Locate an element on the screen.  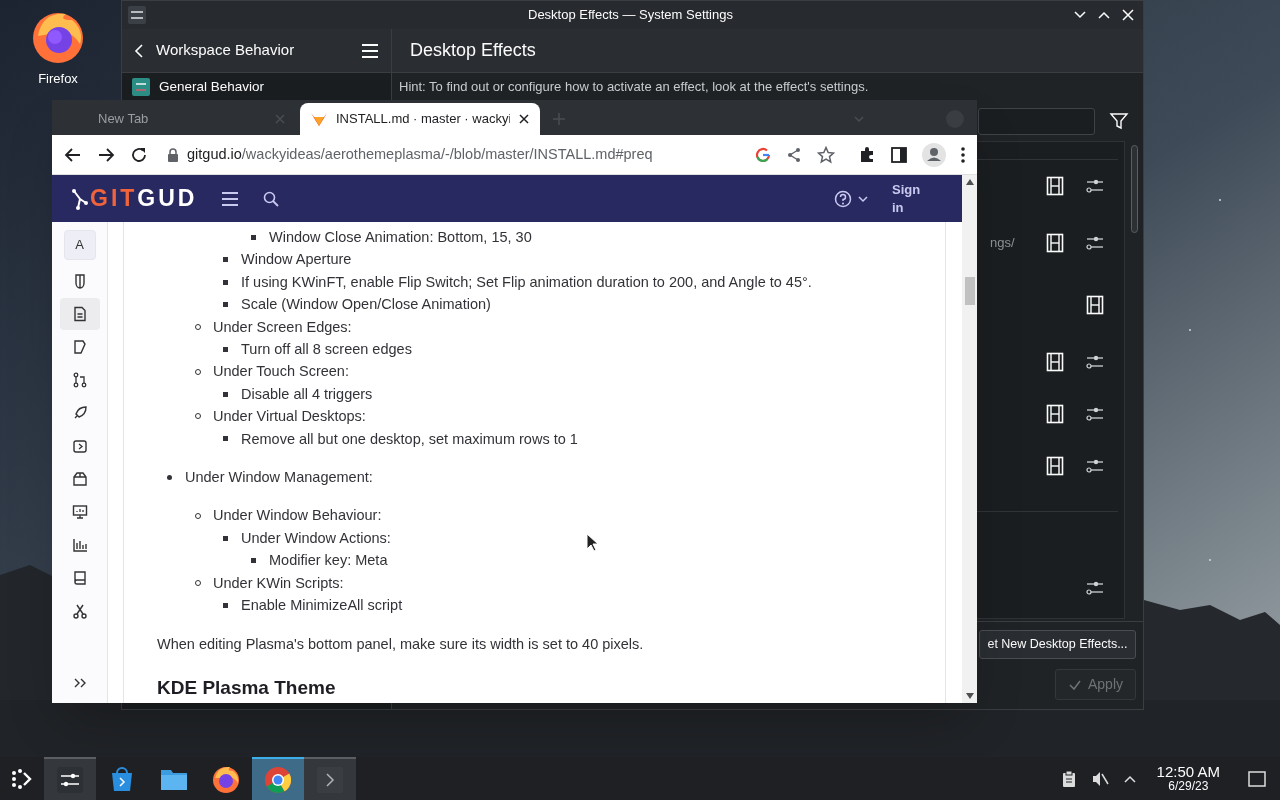
side-panel-icon is located at coordinates (899, 154).